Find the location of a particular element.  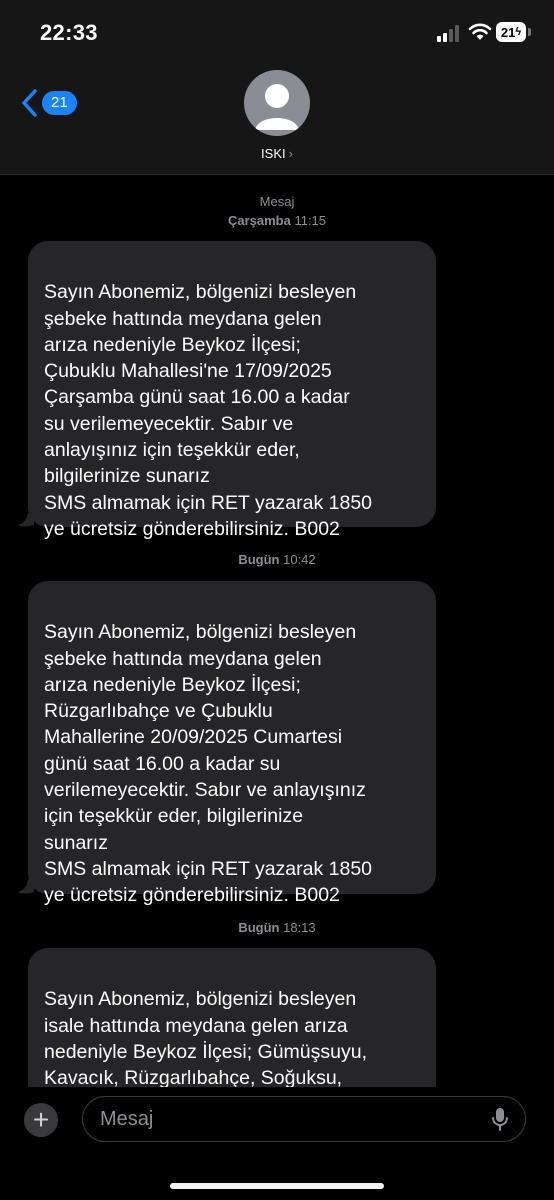

contact-avatar is located at coordinates (277, 103).